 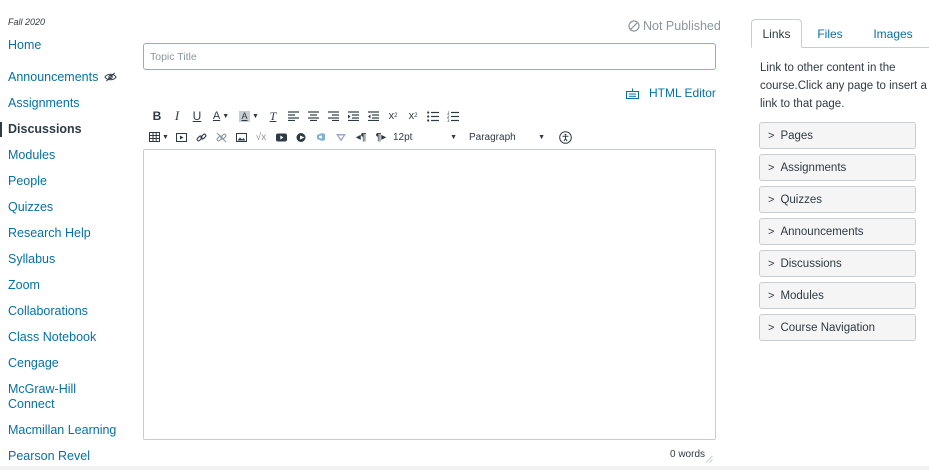 I want to click on nav-item-label: Assignments, so click(x=44, y=103).